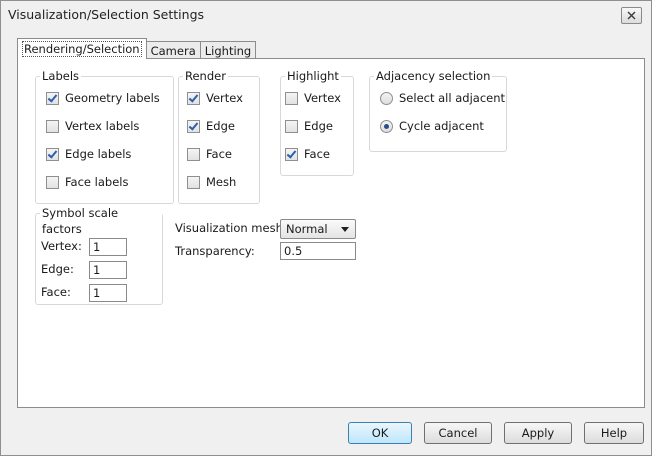 The image size is (652, 456). I want to click on highlight-face-checkbox: Face, so click(307, 154).